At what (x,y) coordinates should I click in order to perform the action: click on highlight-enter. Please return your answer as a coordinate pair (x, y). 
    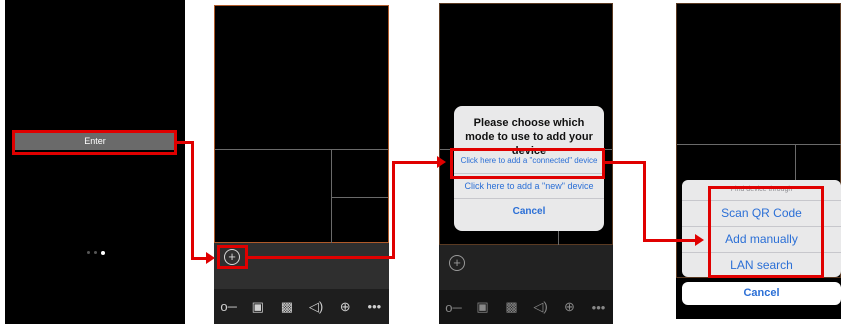
    Looking at the image, I should click on (94, 142).